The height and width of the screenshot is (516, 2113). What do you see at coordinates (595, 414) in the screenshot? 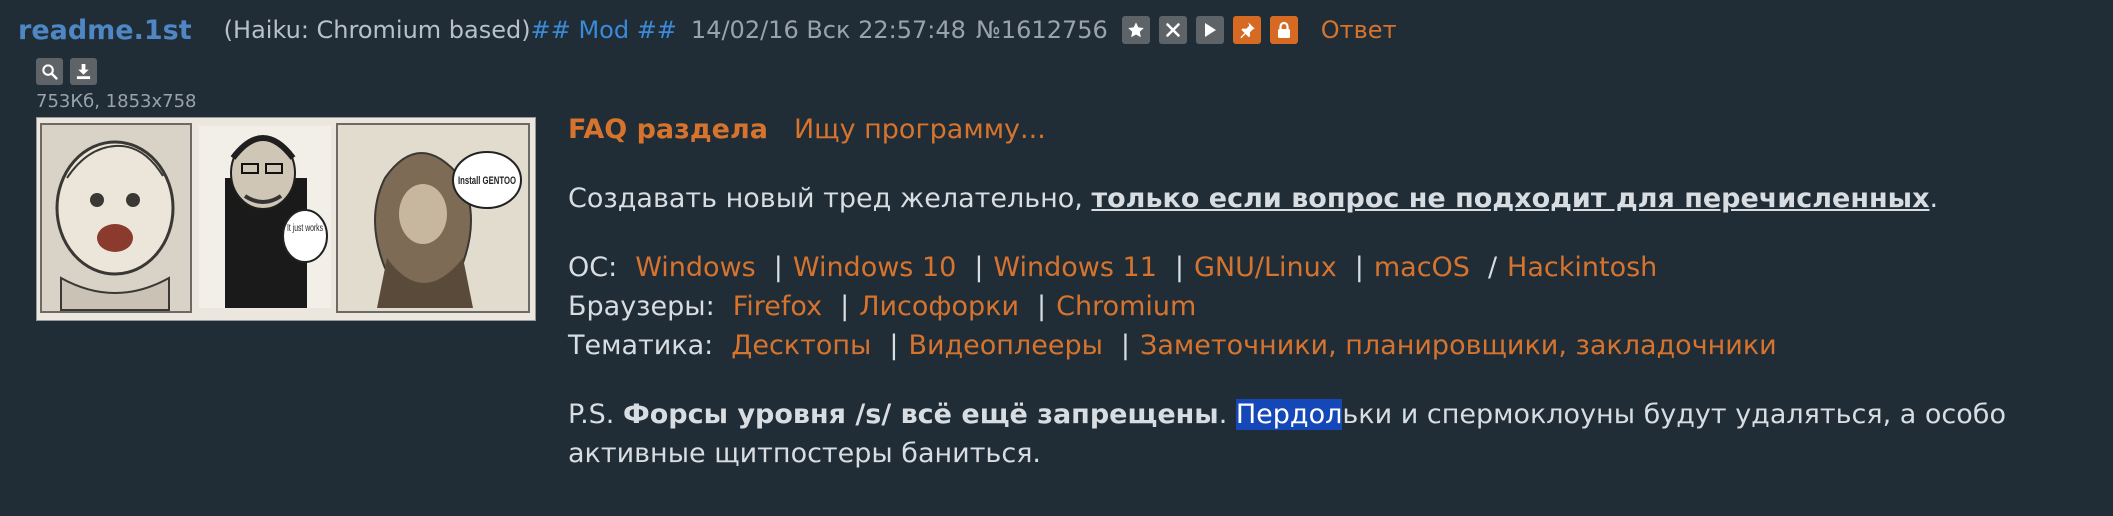
I see `ps-prefix: P.S.` at bounding box center [595, 414].